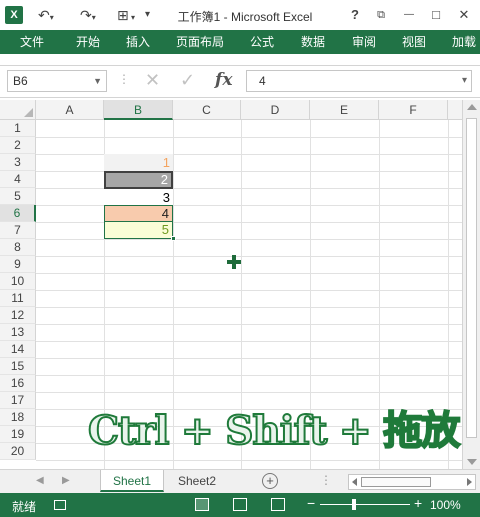  Describe the element at coordinates (469, 482) in the screenshot. I see `scroll-right-icon` at that location.